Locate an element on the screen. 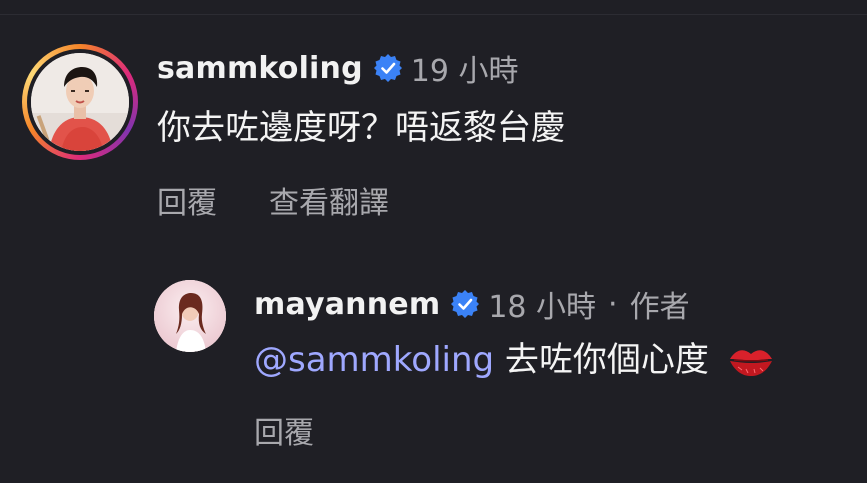  username: sammkoling is located at coordinates (260, 68).